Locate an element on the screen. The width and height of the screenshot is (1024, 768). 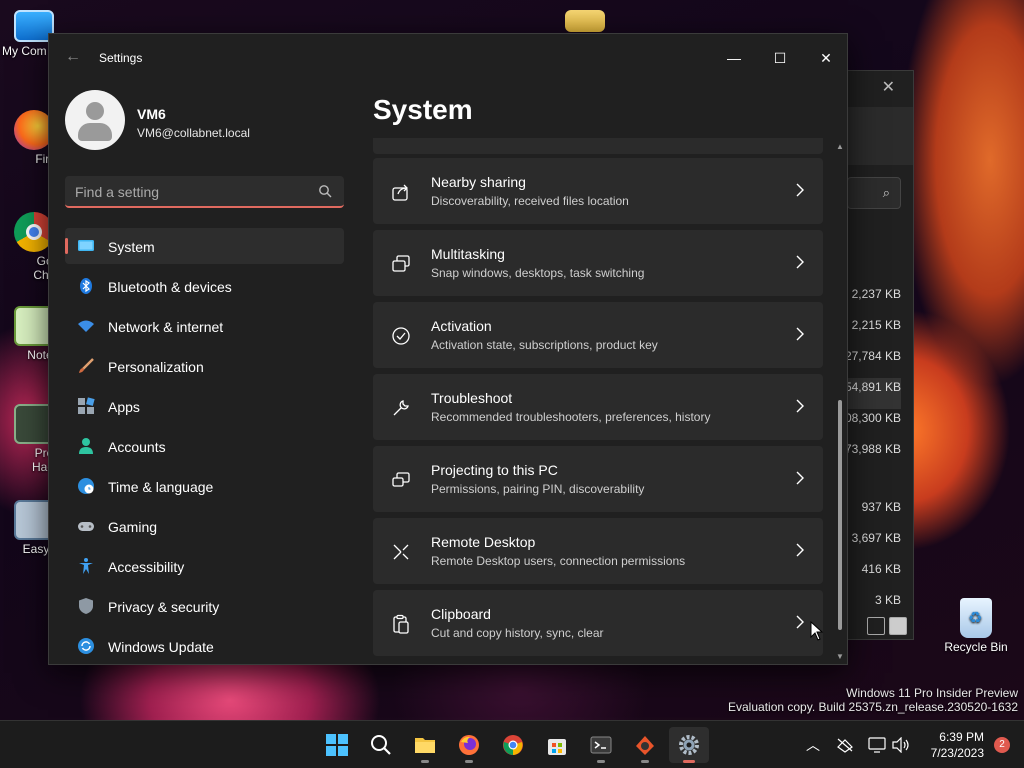
firefox-icon is located at coordinates (469, 745).